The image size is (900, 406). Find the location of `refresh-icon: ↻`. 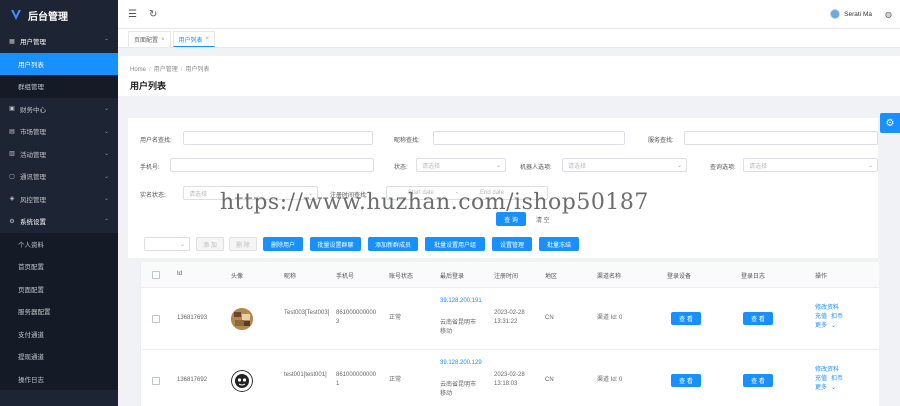

refresh-icon: ↻ is located at coordinates (153, 14).